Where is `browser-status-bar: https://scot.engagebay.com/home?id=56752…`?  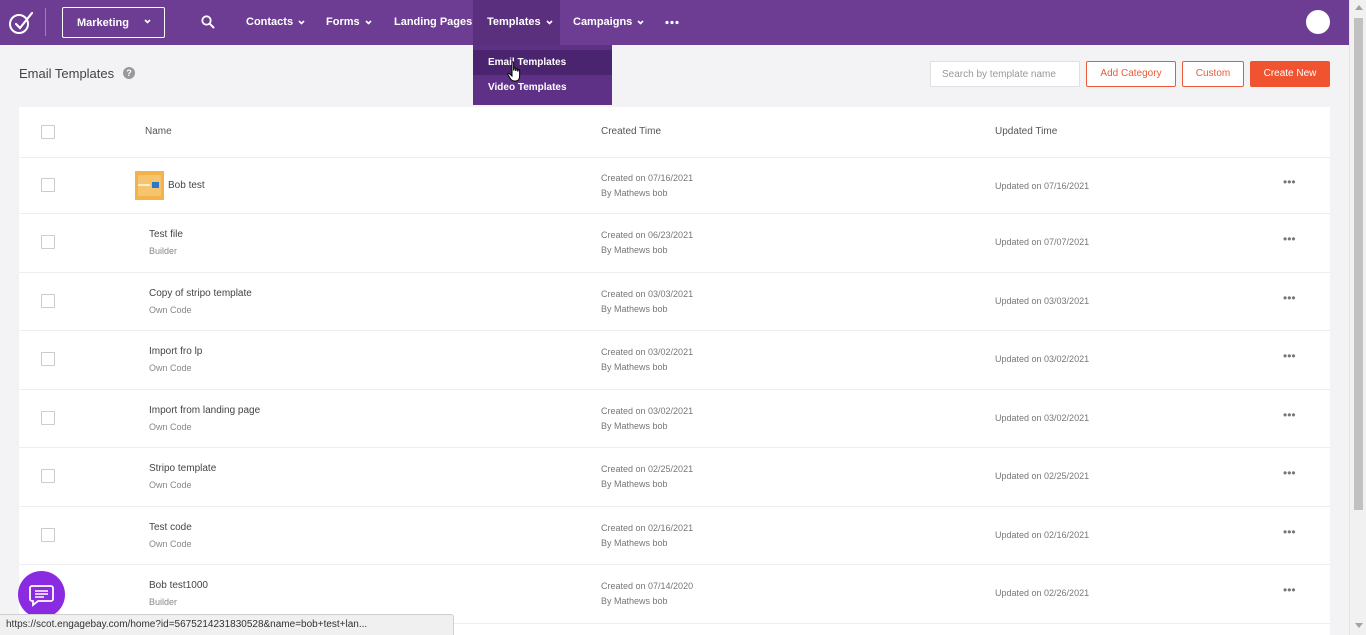 browser-status-bar: https://scot.engagebay.com/home?id=56752… is located at coordinates (227, 624).